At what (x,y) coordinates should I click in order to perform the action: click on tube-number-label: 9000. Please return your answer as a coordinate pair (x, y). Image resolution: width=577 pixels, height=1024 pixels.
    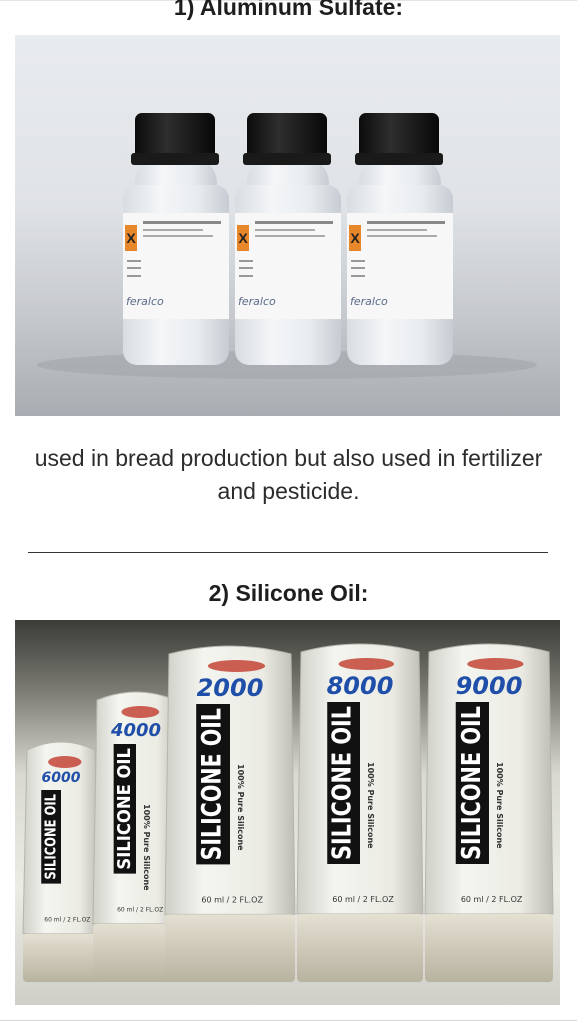
    Looking at the image, I should click on (489, 686).